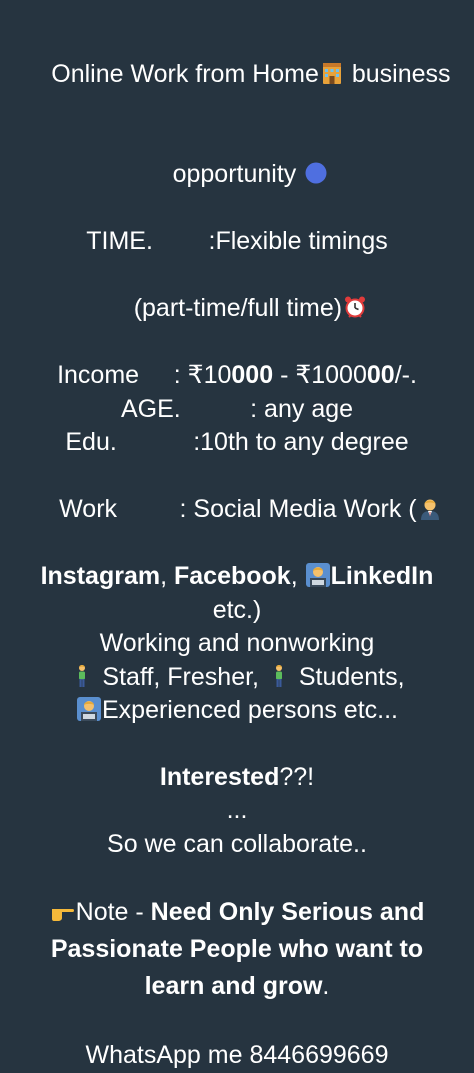 This screenshot has width=474, height=1073. Describe the element at coordinates (332, 73) in the screenshot. I see `office-building-icon` at that location.